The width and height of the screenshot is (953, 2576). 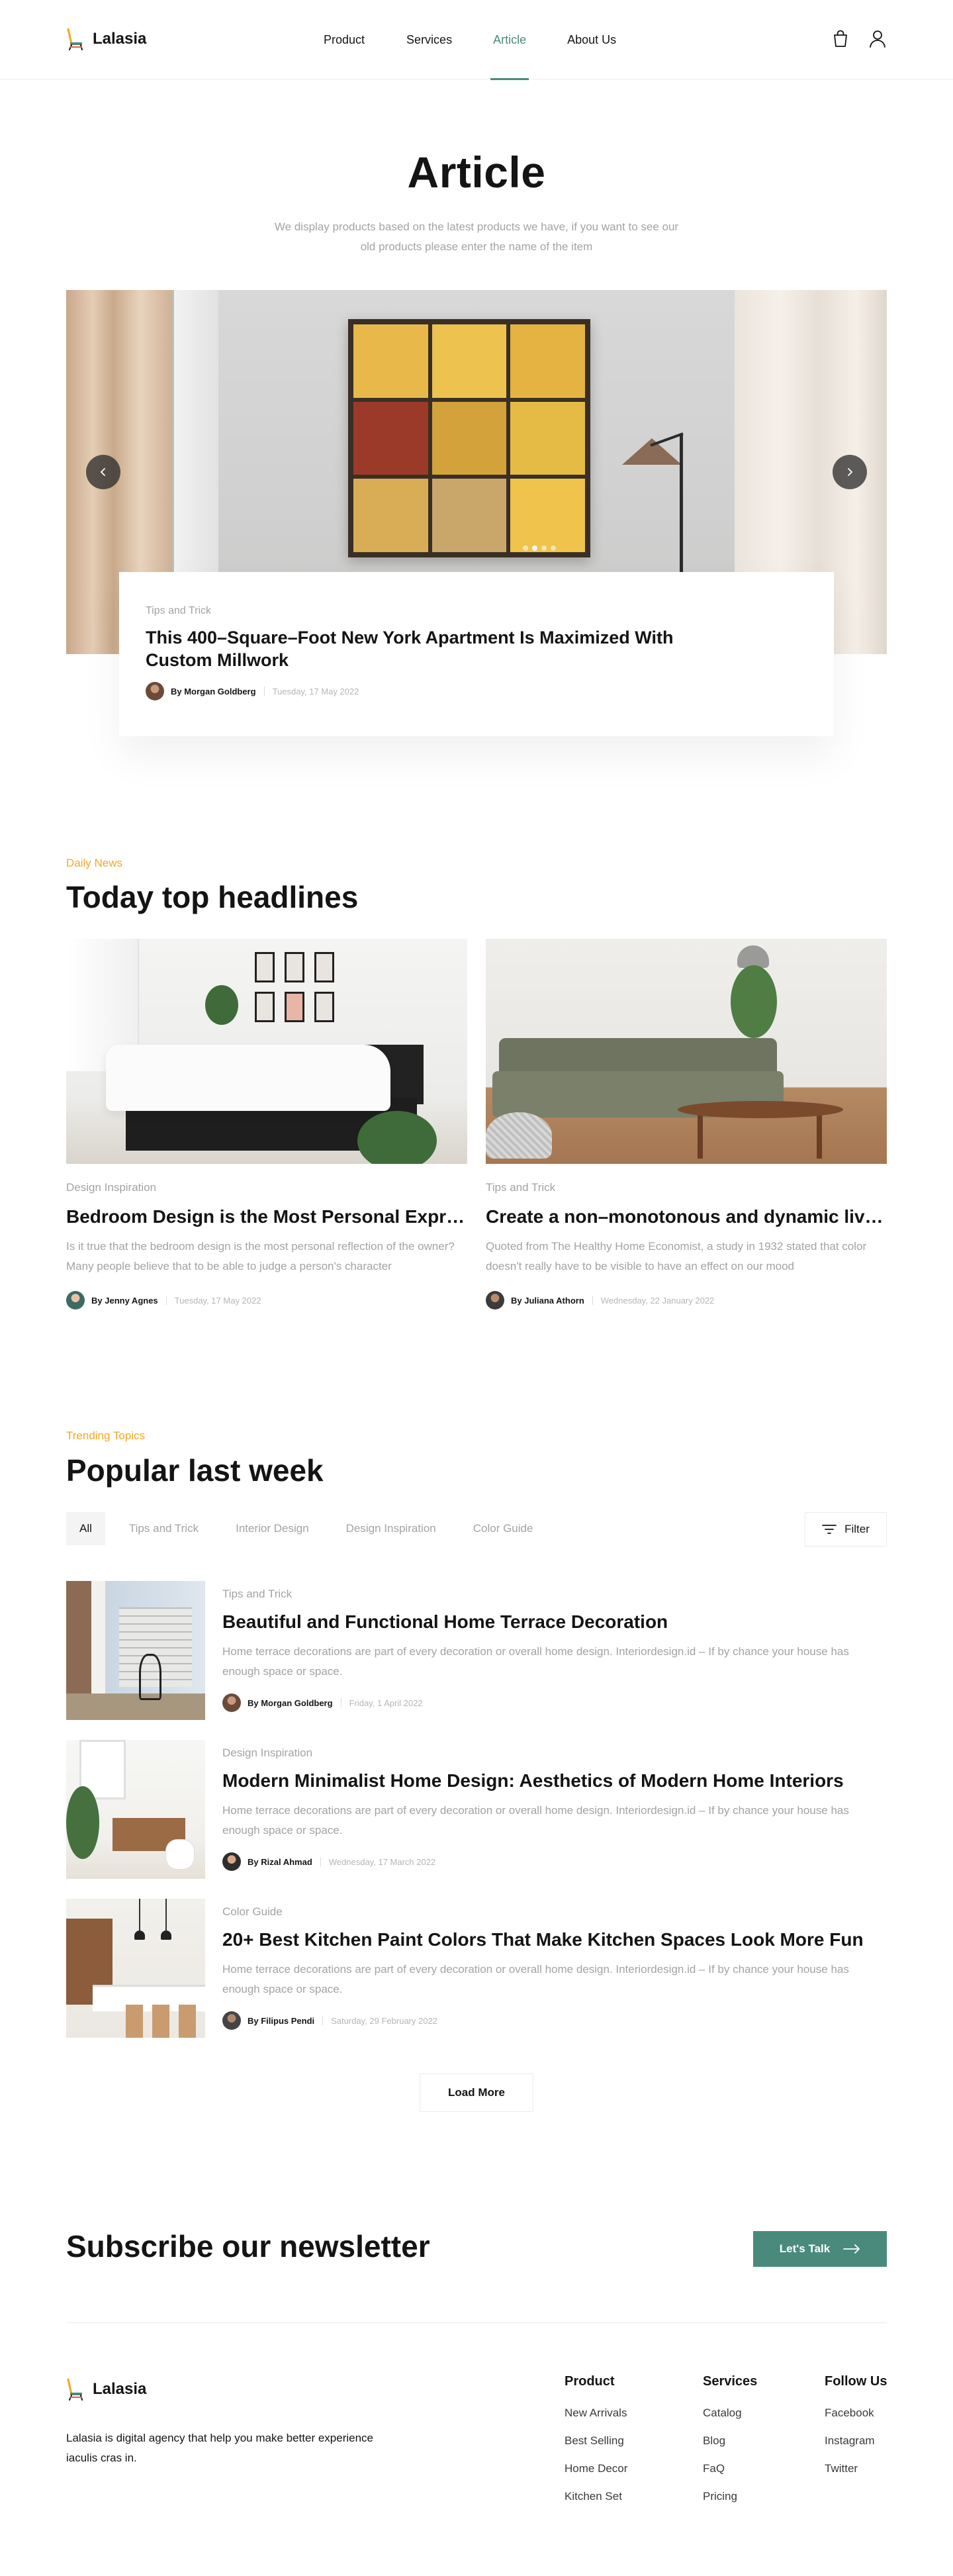 What do you see at coordinates (469, 438) in the screenshot?
I see `slide-wall-art` at bounding box center [469, 438].